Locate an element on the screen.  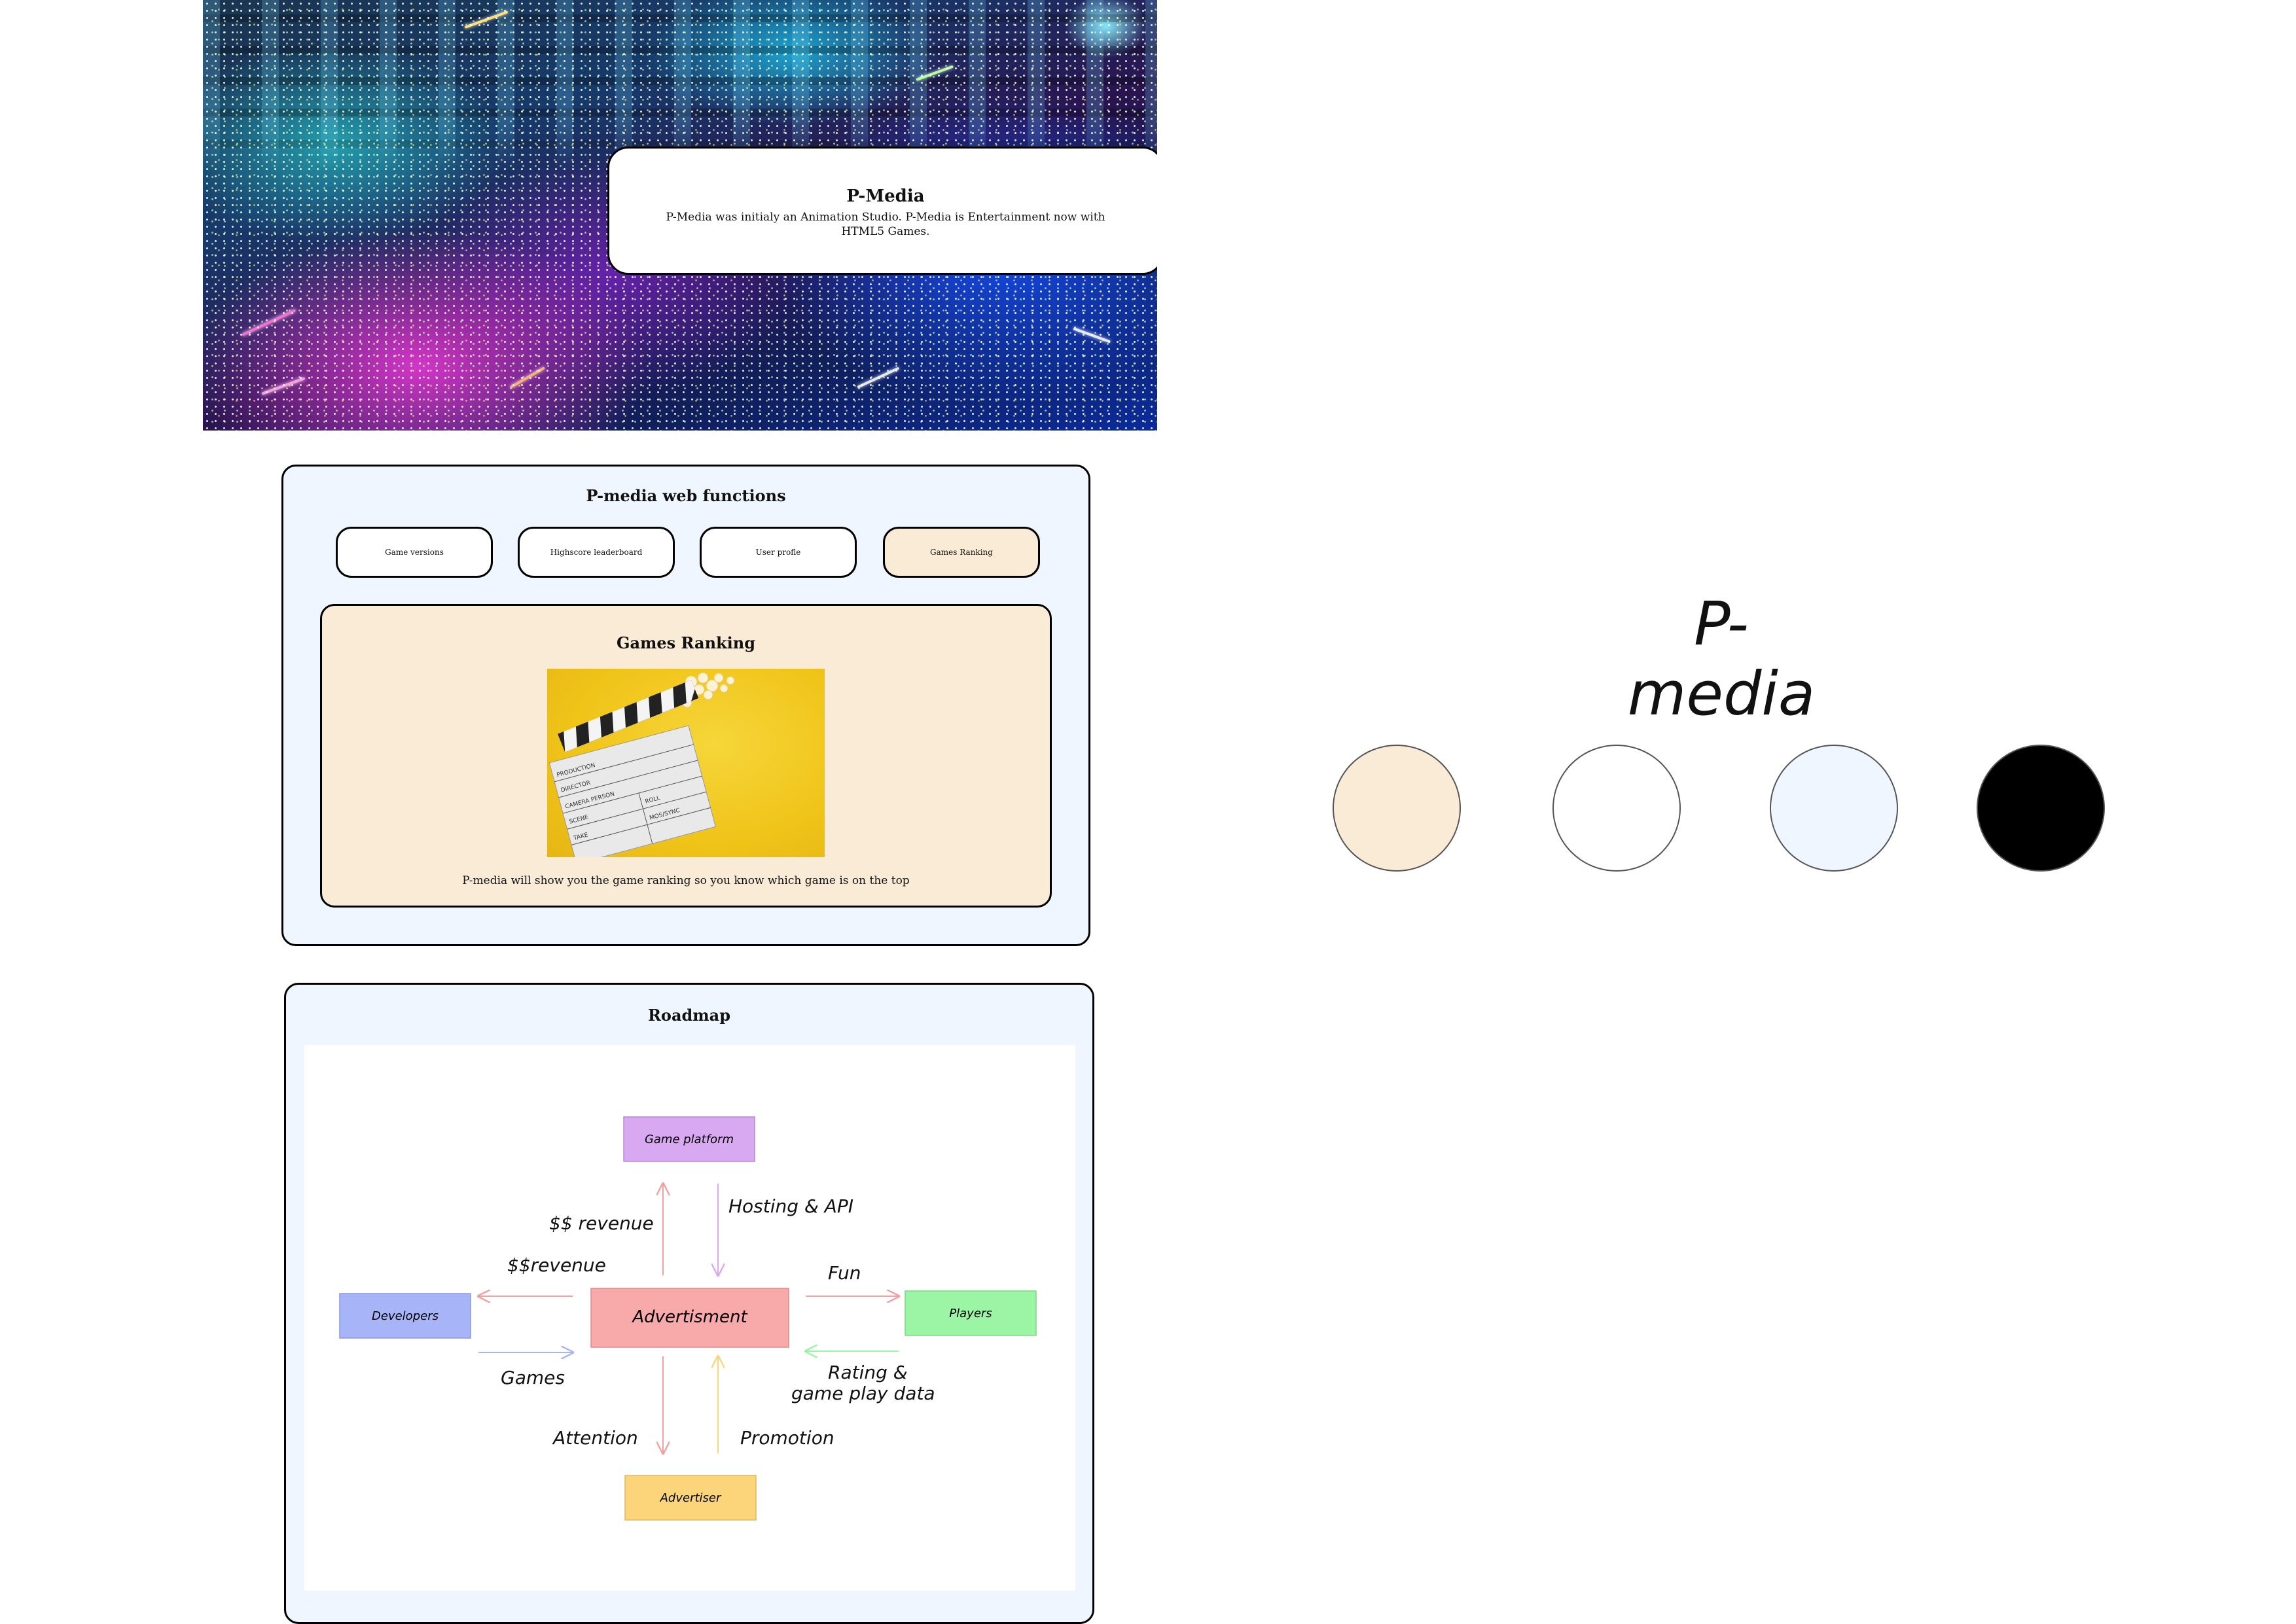
color-swatch-alice-blue is located at coordinates (1834, 808).